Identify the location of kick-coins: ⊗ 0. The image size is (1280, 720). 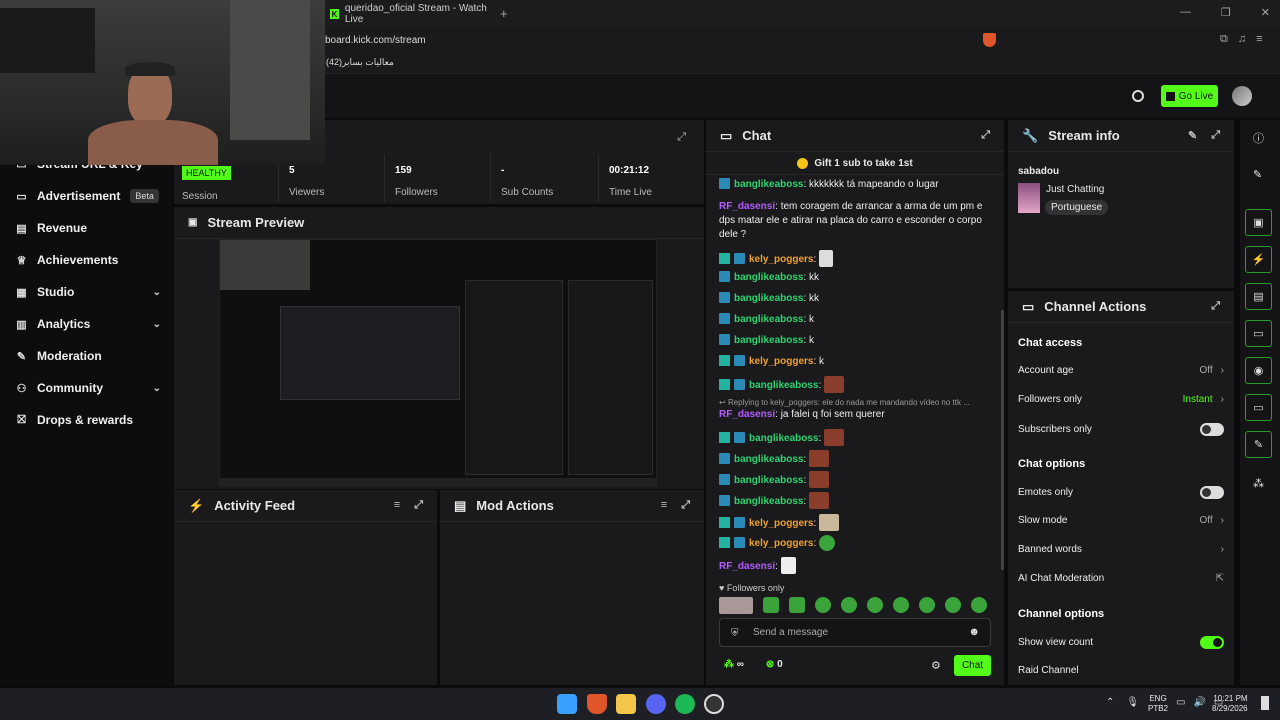
(774, 664).